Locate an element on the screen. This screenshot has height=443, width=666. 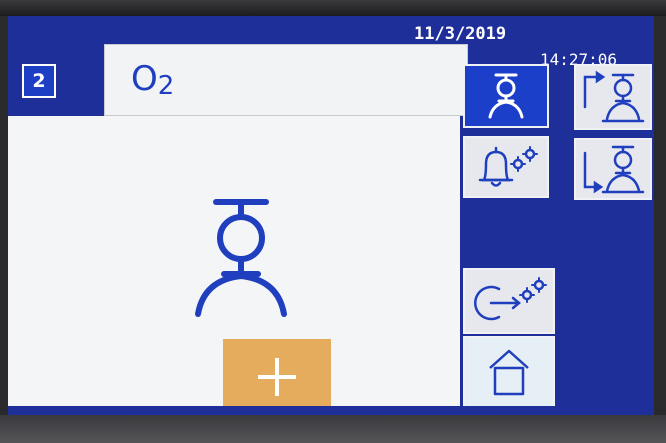
status-bar is located at coordinates (331, 30).